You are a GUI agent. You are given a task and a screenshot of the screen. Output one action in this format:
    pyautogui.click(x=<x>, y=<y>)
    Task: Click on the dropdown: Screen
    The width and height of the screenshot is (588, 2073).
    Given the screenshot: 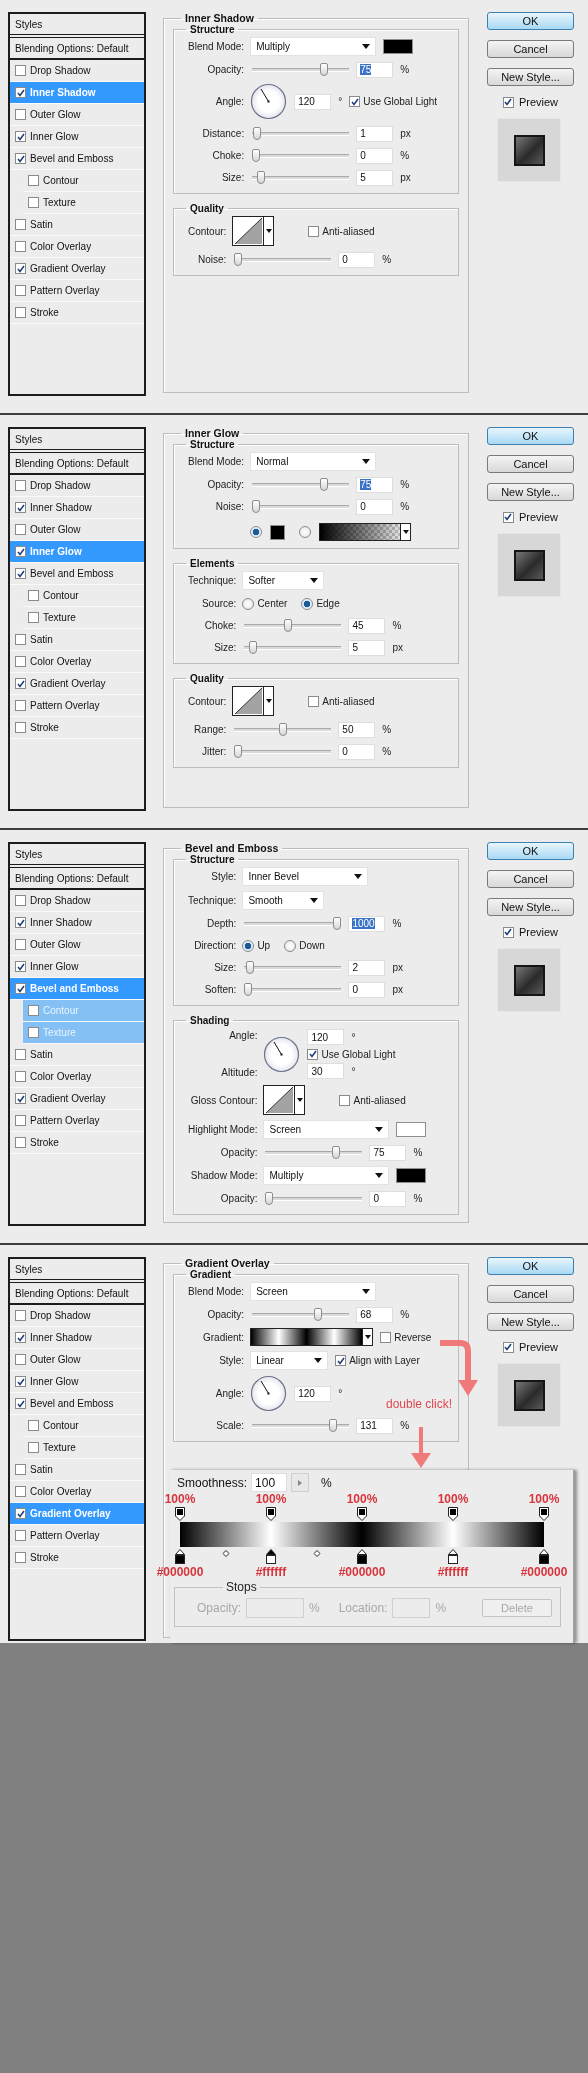 What is the action you would take?
    pyautogui.click(x=326, y=1129)
    